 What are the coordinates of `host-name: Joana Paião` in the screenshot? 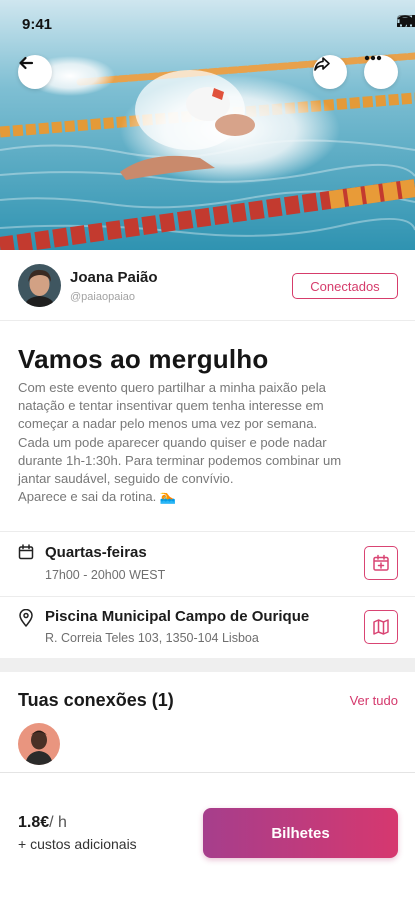 It's located at (114, 277).